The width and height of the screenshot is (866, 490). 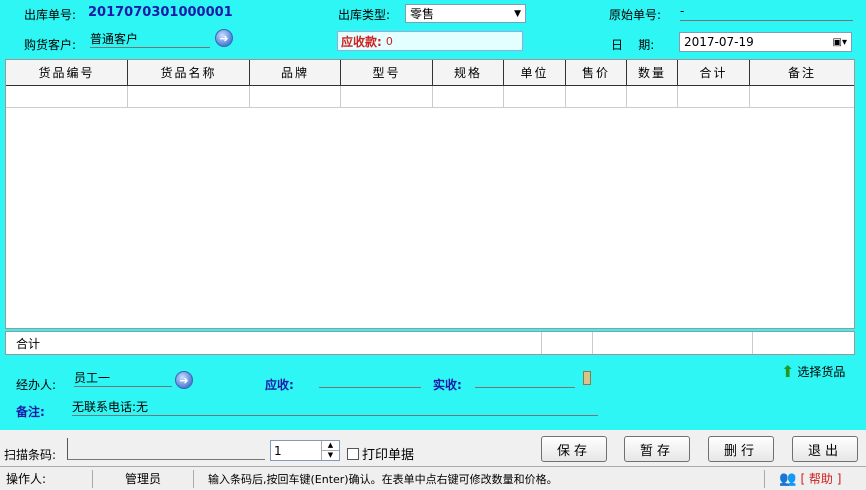 I want to click on receivable-box: 应收款: 0, so click(x=430, y=41).